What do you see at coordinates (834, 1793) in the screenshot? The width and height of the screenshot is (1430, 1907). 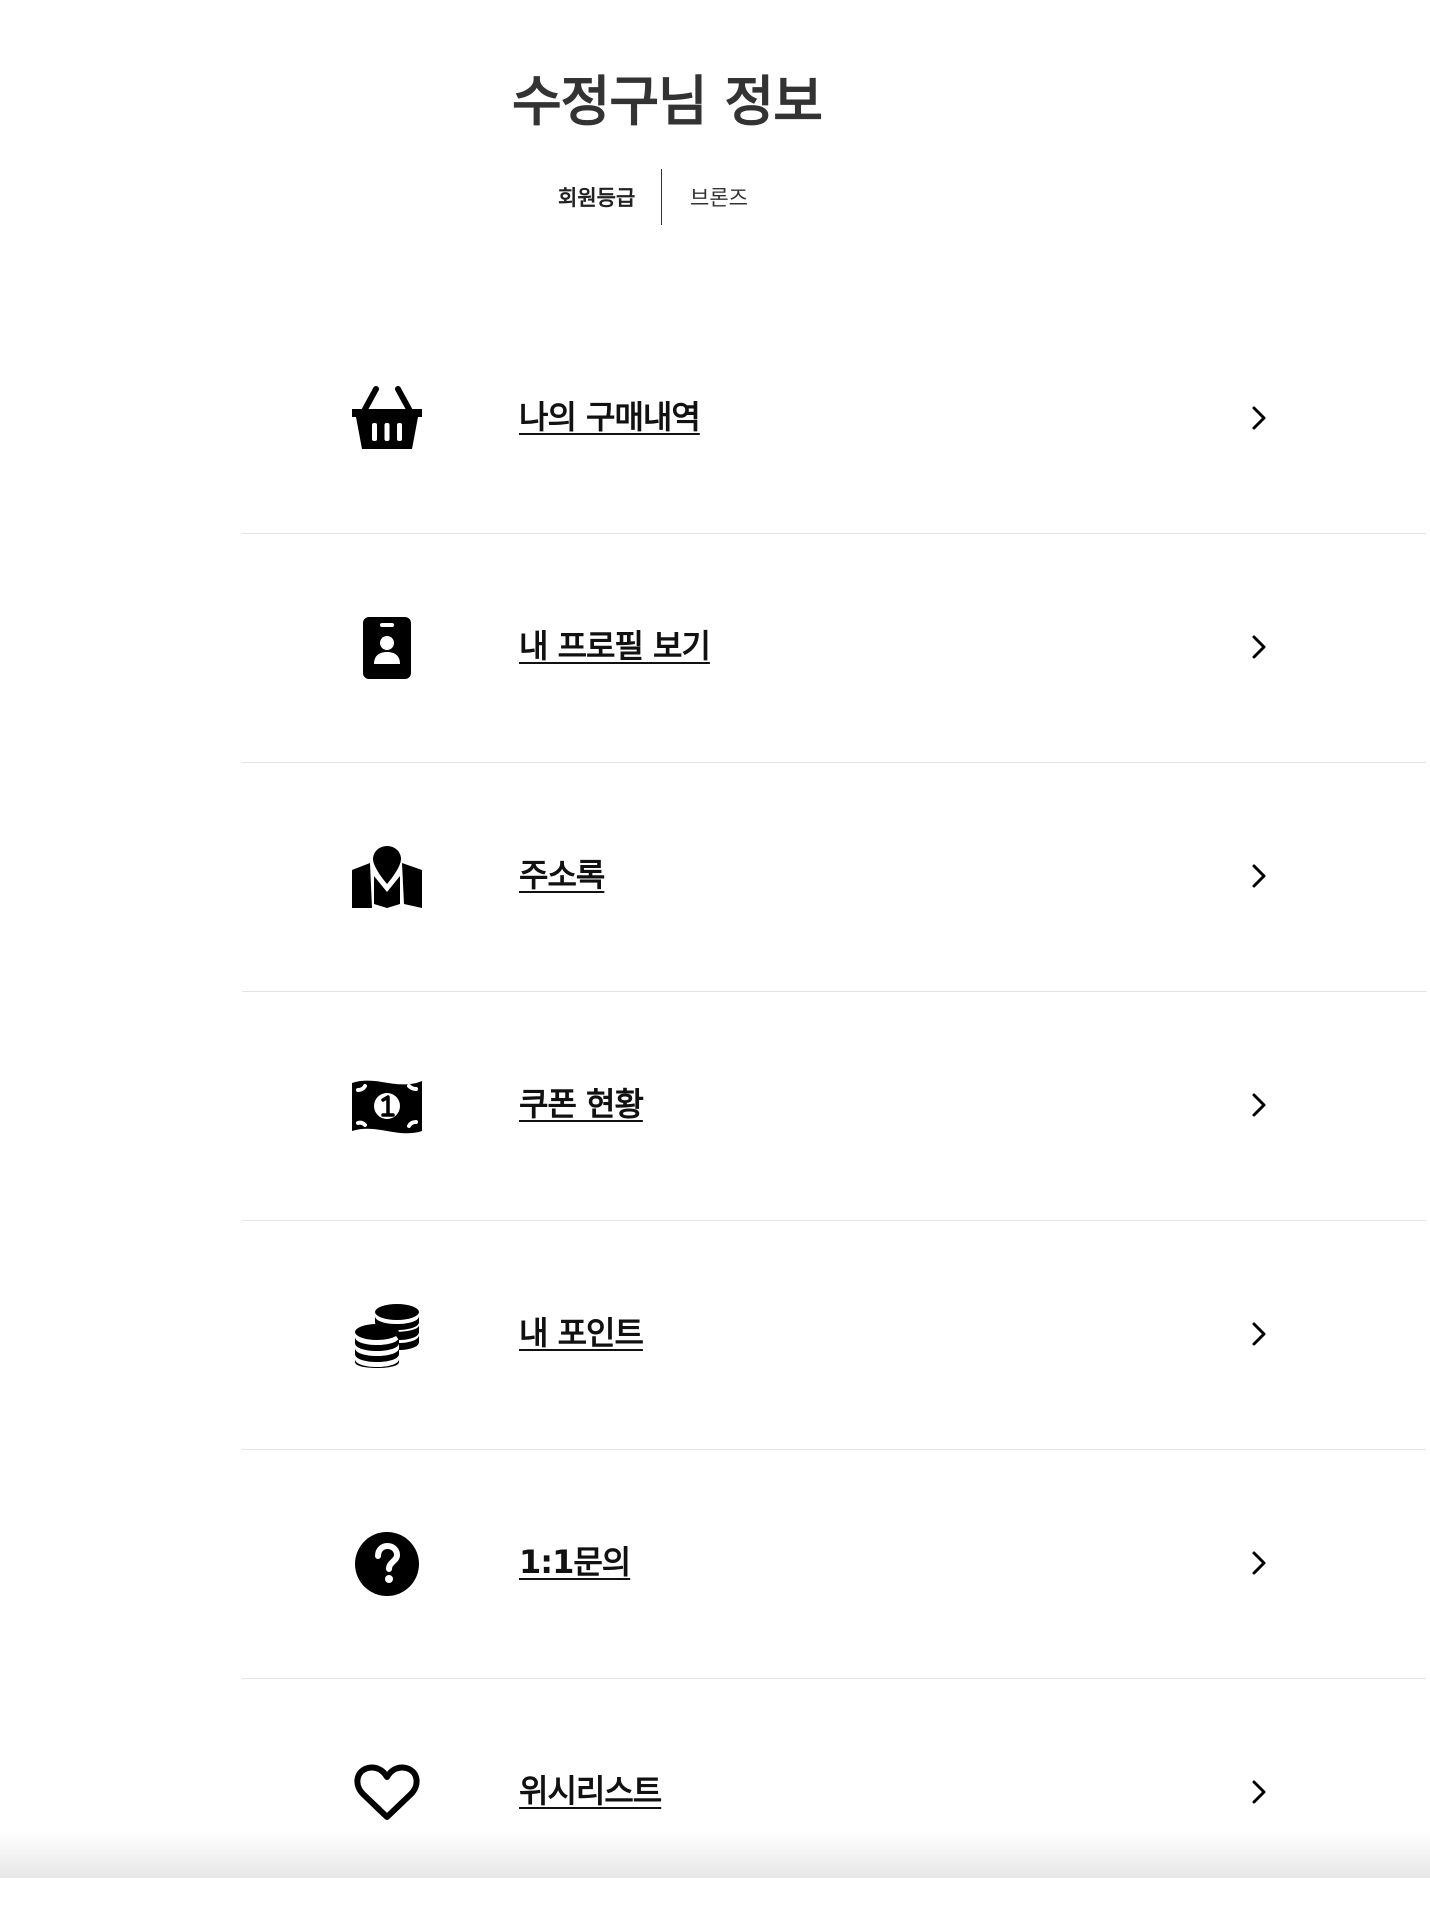 I see `menu-item-wishlist: 위시리스트` at bounding box center [834, 1793].